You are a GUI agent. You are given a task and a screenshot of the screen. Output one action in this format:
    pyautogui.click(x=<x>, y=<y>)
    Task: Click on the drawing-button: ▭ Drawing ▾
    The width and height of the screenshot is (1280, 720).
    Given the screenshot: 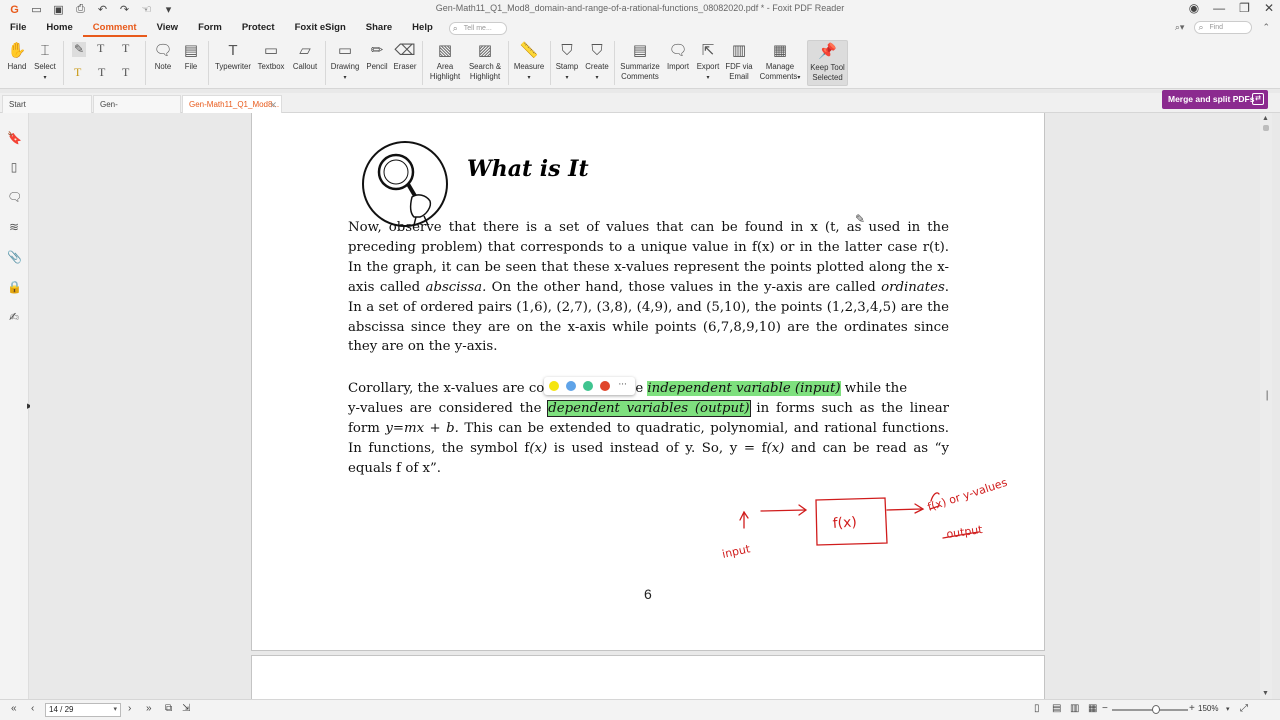 What is the action you would take?
    pyautogui.click(x=345, y=61)
    